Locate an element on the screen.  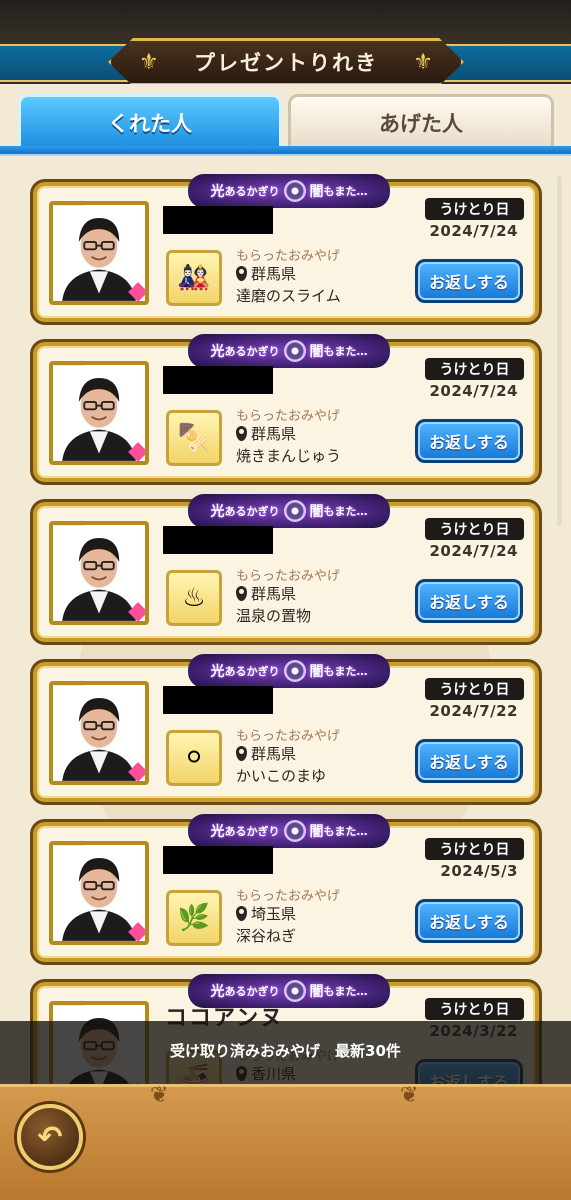
fleur-right-icon: ⚜ is located at coordinates (423, 62).